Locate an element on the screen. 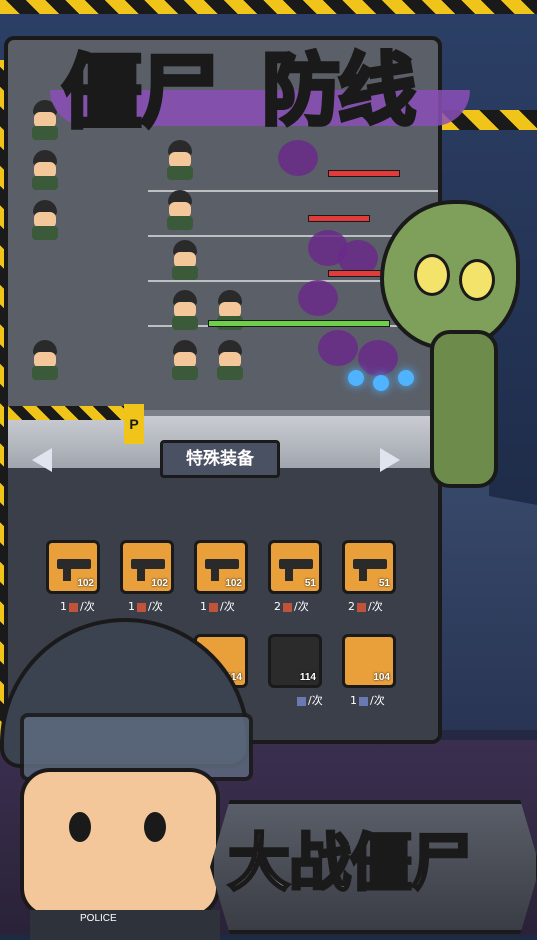 This screenshot has width=537, height=940. zombie-head is located at coordinates (450, 275).